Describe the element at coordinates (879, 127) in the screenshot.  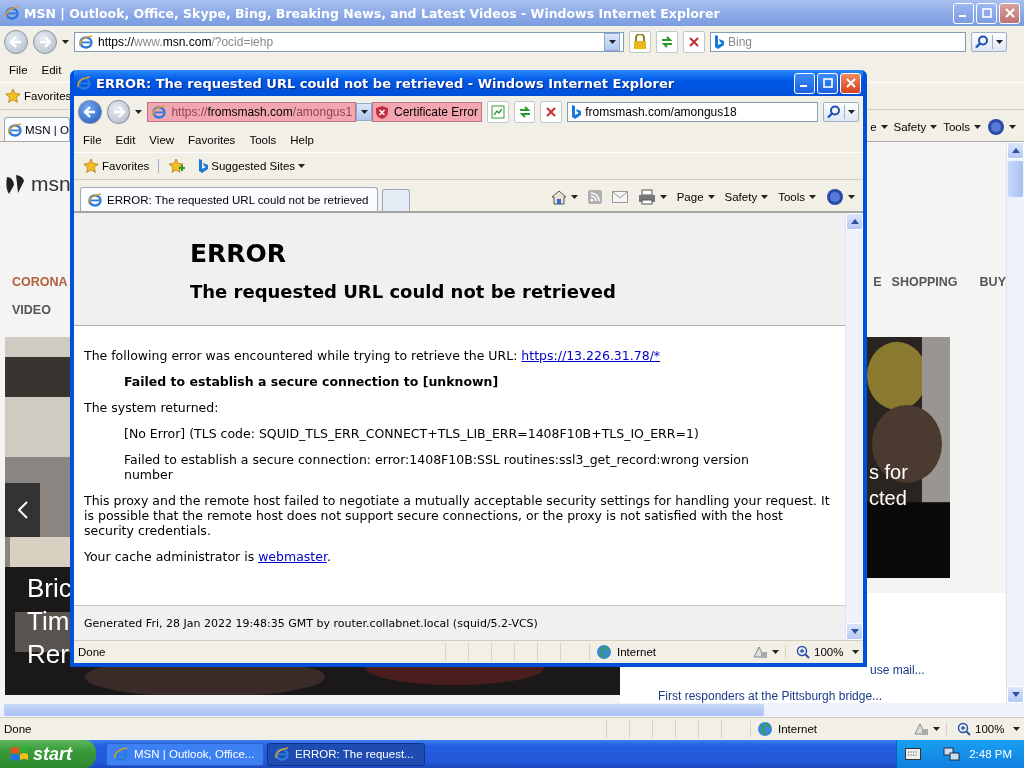
I see `command-menu: e` at that location.